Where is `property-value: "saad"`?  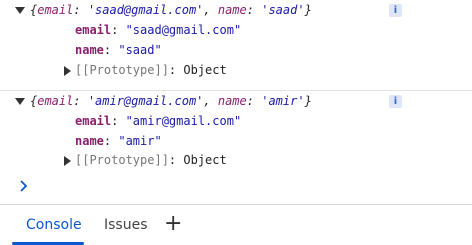
property-value: "saad" is located at coordinates (140, 50).